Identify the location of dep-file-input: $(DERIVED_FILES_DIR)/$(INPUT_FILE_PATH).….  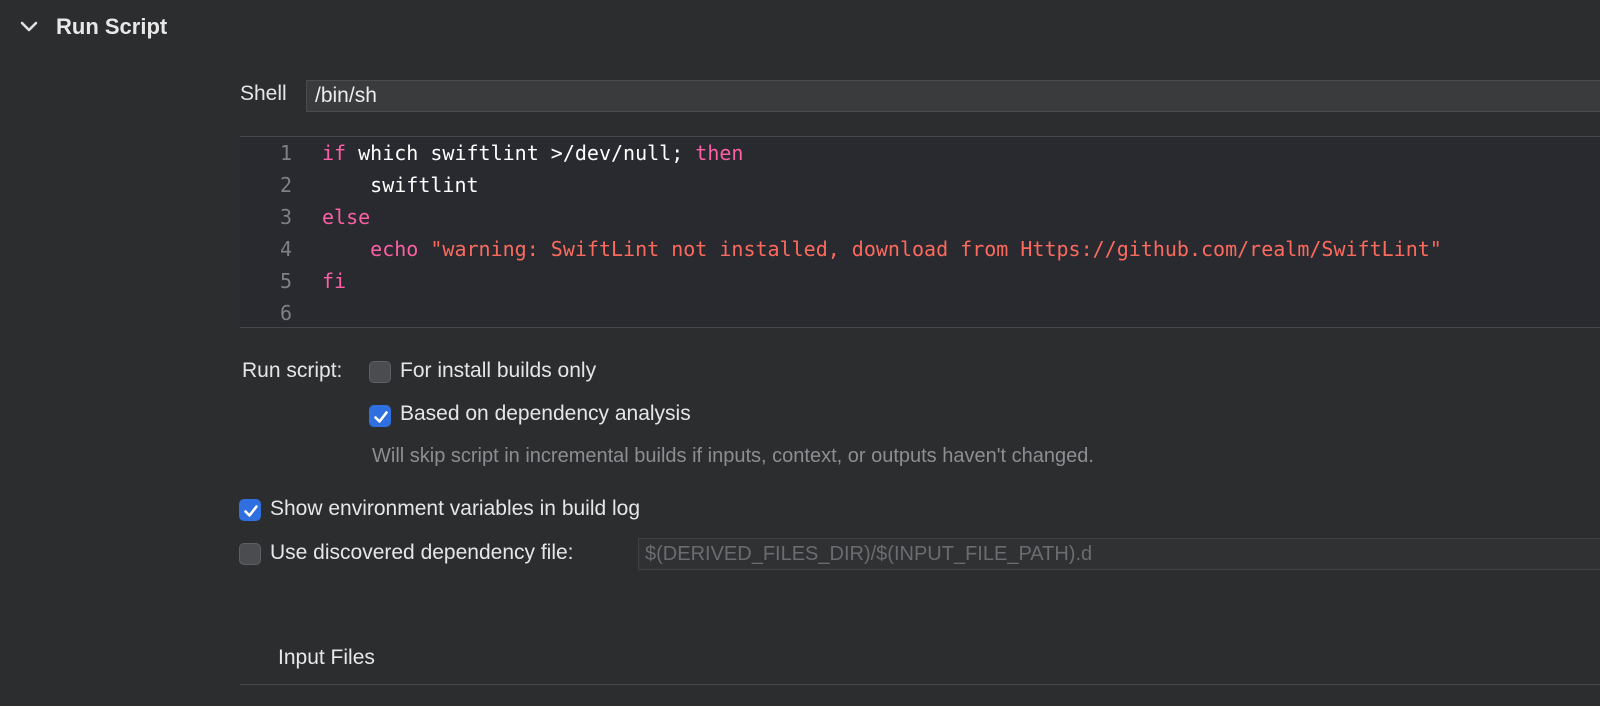
(1119, 554).